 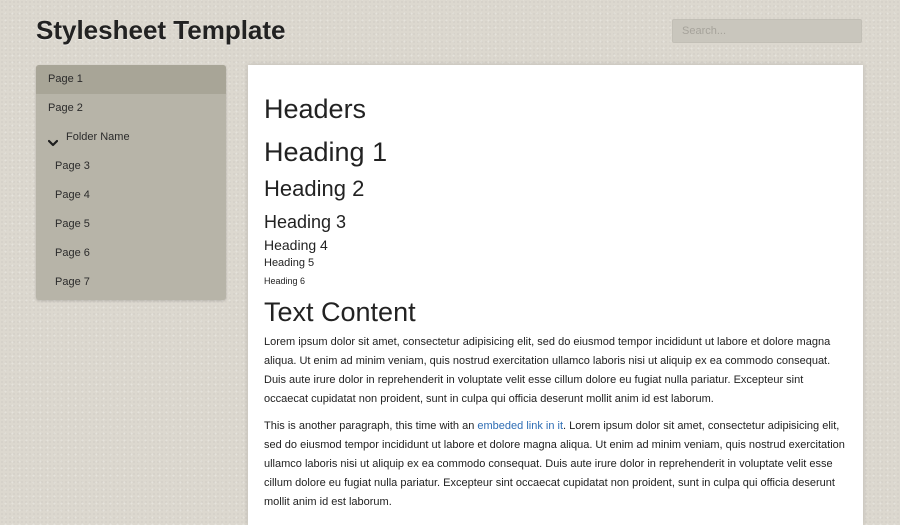 What do you see at coordinates (98, 137) in the screenshot?
I see `sidebar-folder-label: Folder Name` at bounding box center [98, 137].